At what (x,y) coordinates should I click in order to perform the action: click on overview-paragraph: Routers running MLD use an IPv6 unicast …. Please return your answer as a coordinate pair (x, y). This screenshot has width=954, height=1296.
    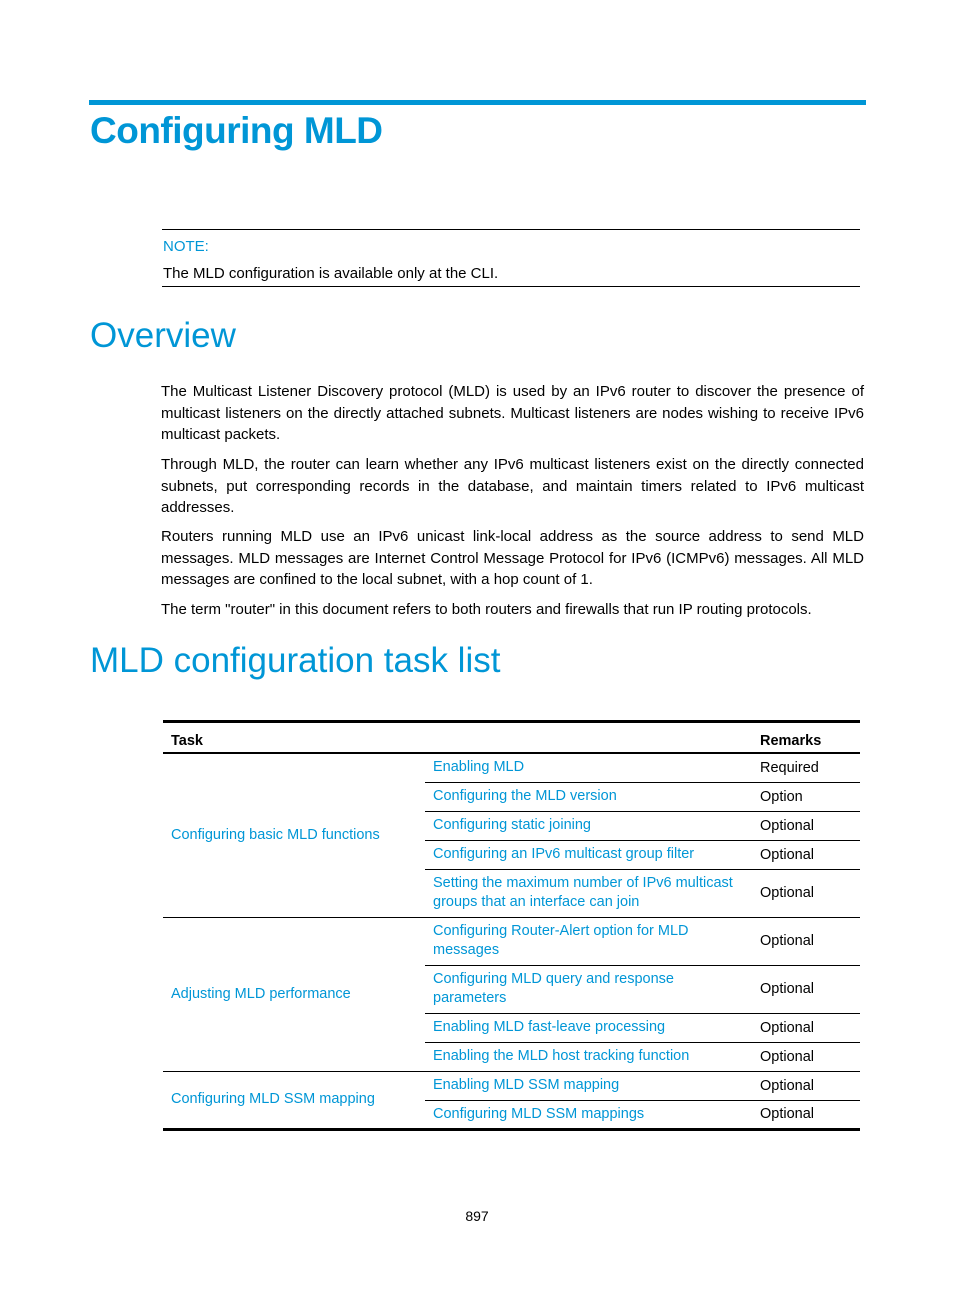
    Looking at the image, I should click on (512, 558).